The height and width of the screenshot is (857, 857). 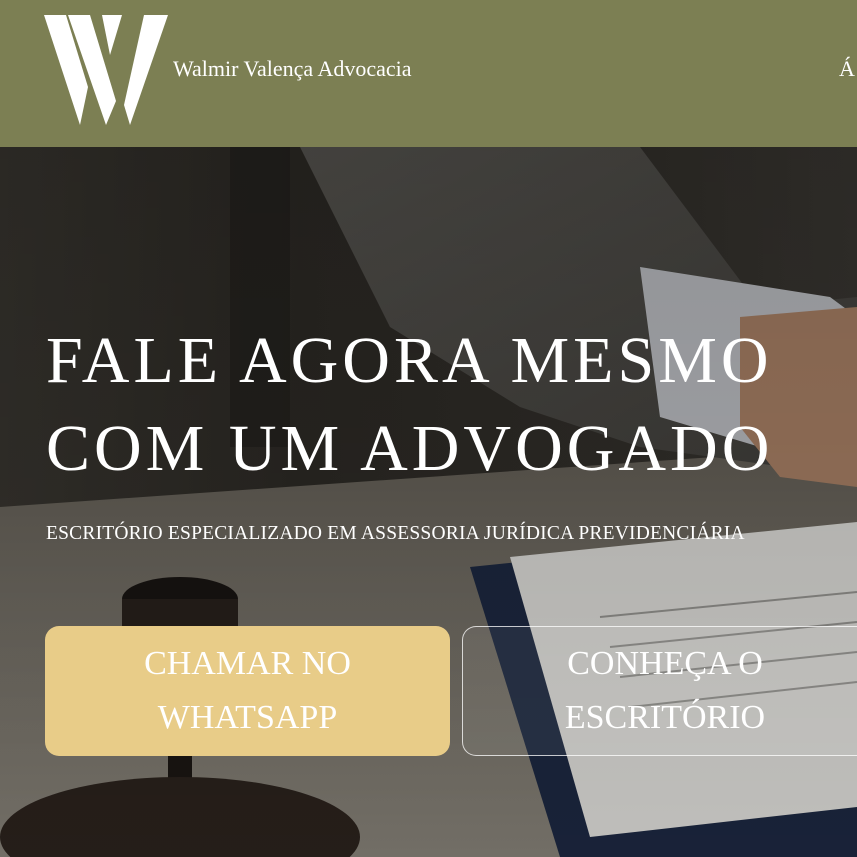 I want to click on whatsapp-button: CHAMAR NO WHATSAPP, so click(x=247, y=691).